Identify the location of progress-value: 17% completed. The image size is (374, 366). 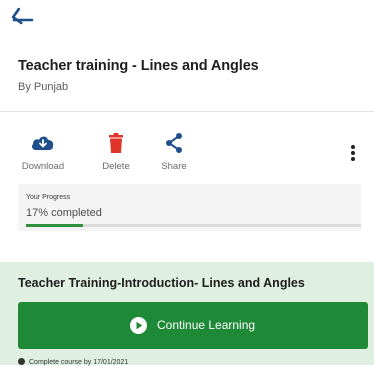
(64, 213).